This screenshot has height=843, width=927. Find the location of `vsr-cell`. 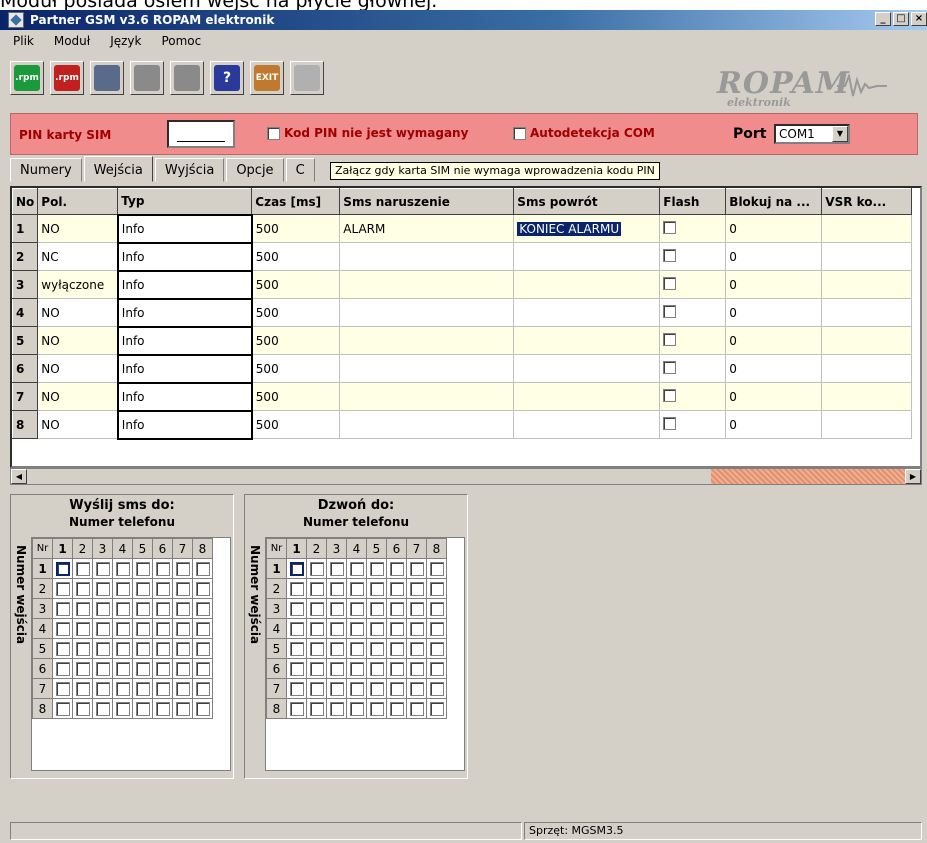

vsr-cell is located at coordinates (867, 340).